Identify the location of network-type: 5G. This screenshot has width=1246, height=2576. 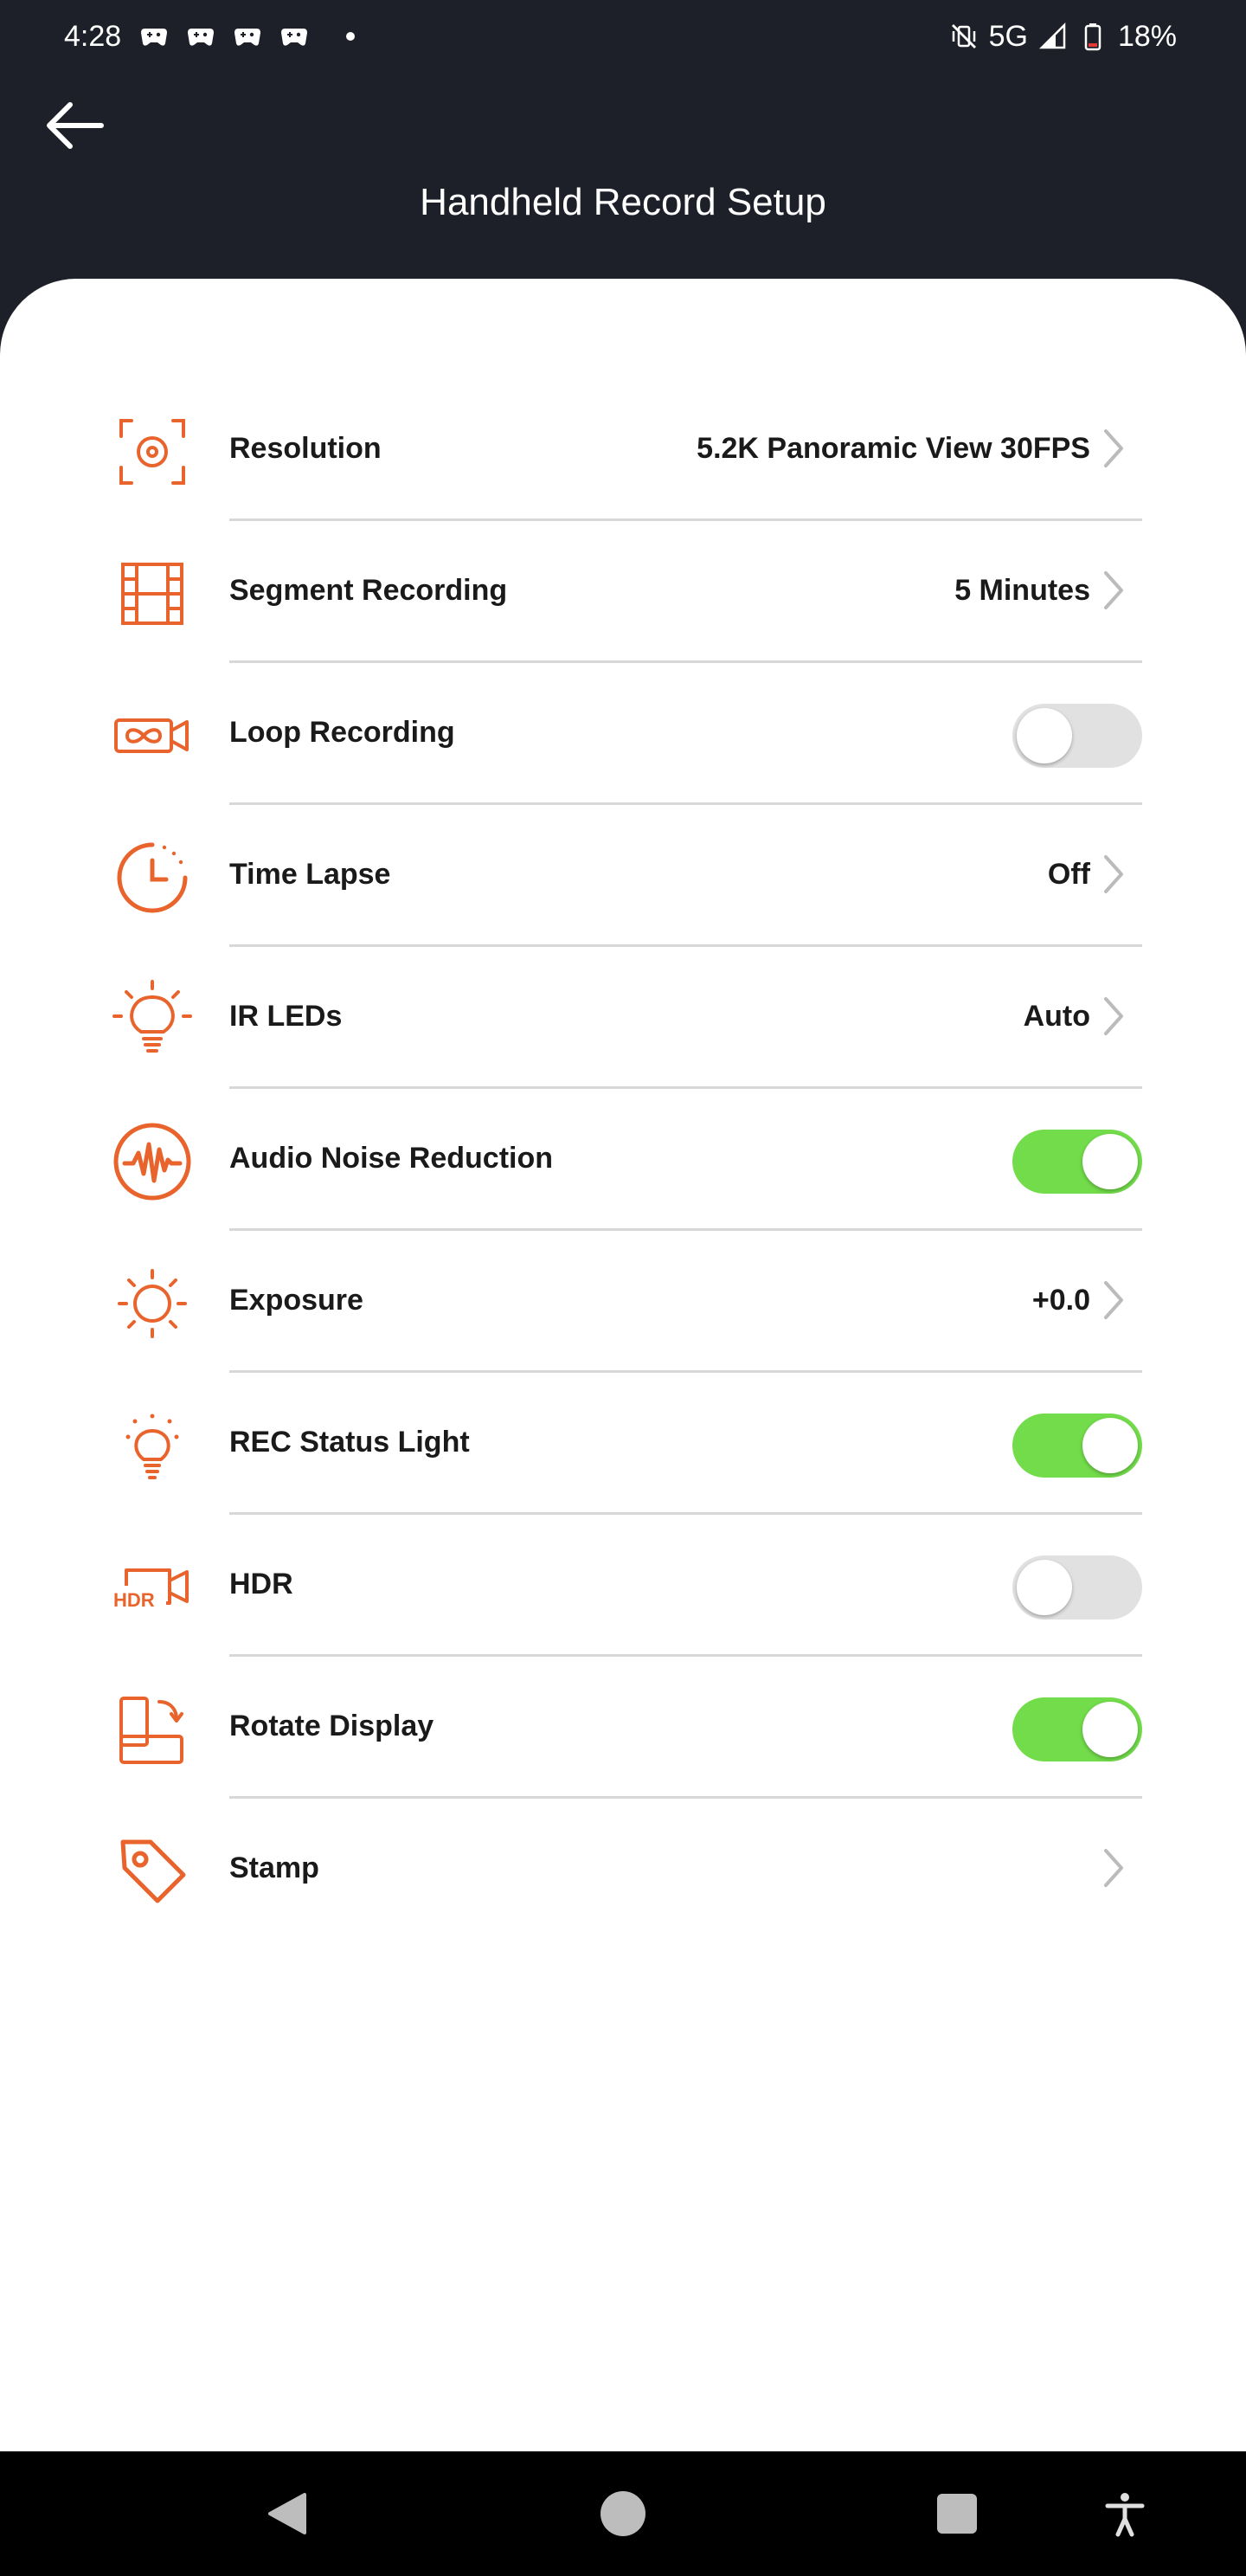
(1008, 36).